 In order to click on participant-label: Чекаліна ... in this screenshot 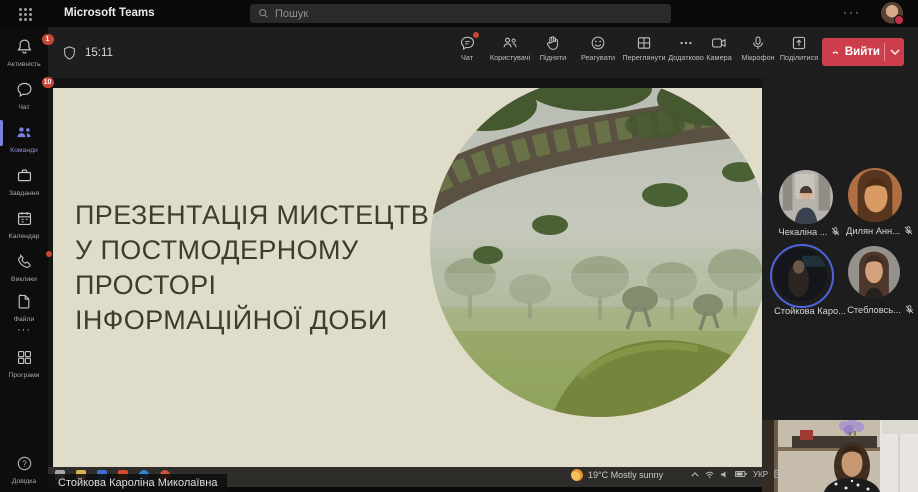, I will do `click(810, 231)`.